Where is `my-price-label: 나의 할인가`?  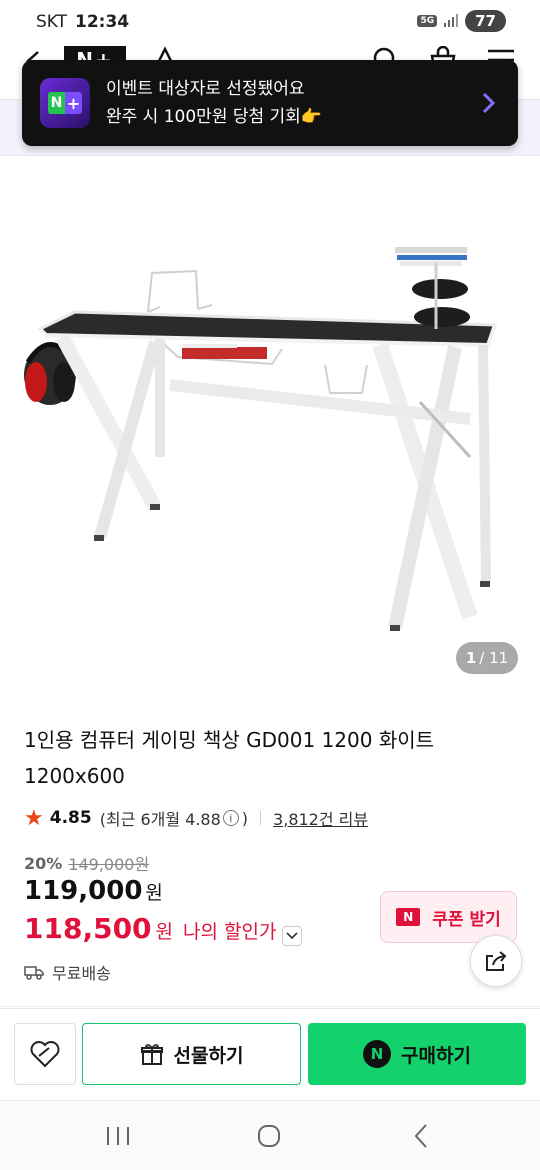
my-price-label: 나의 할인가 is located at coordinates (230, 932).